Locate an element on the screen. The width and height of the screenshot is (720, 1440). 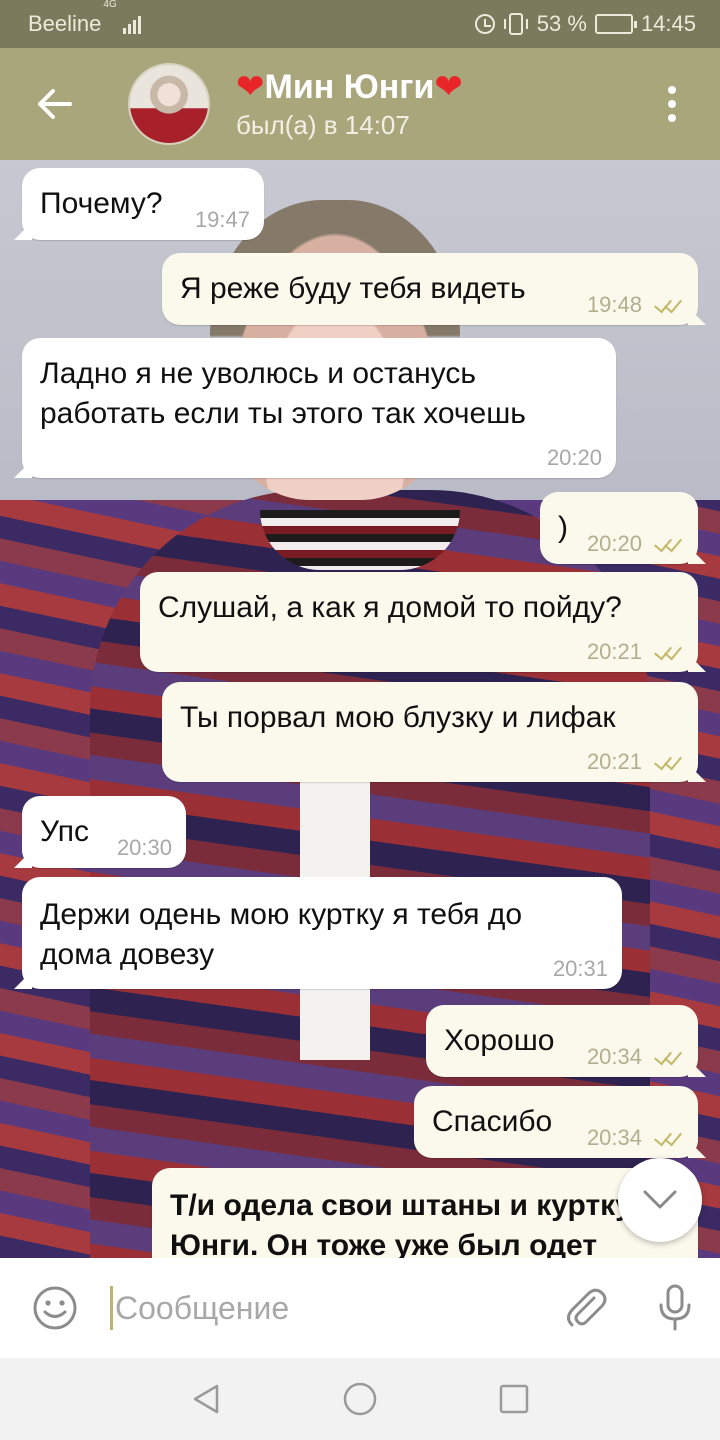
message-bubble-outgoing: Я реже буду тебя видеть 19:48 is located at coordinates (430, 289).